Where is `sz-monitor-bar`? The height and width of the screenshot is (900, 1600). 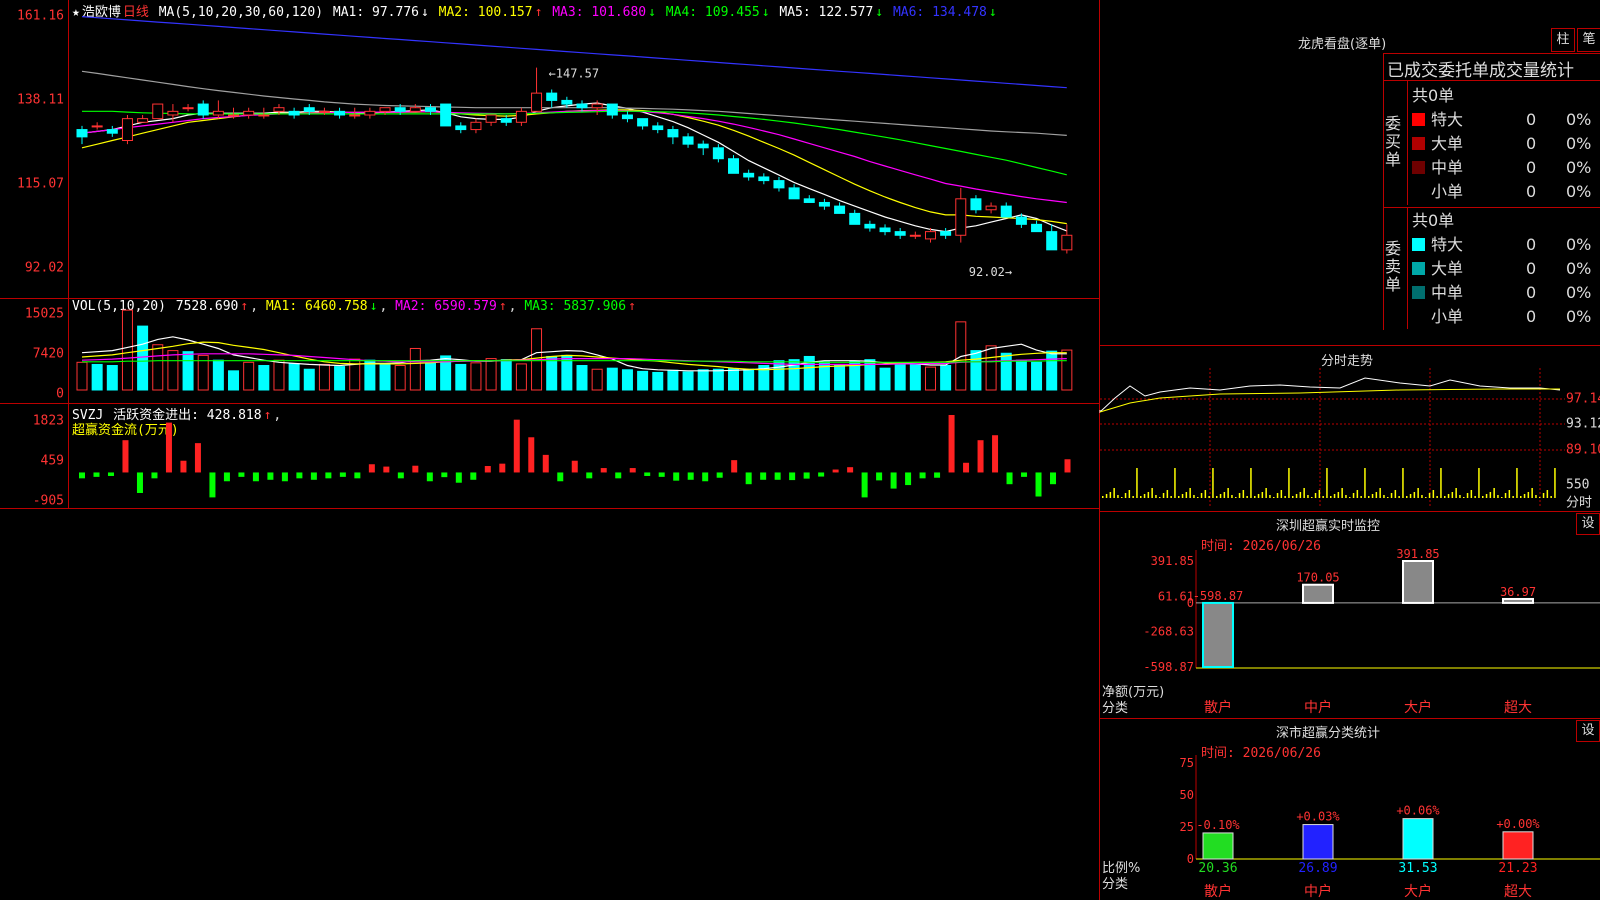
sz-monitor-bar is located at coordinates (1418, 582).